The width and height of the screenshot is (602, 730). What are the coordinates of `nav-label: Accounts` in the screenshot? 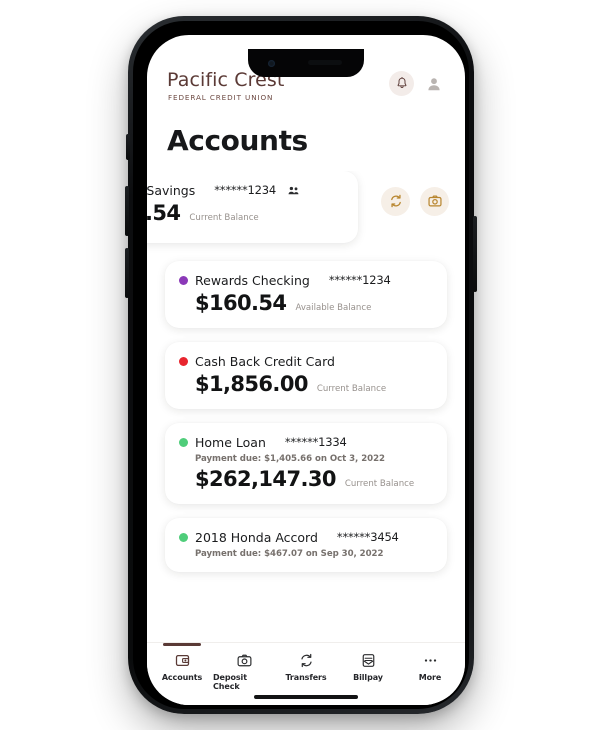 It's located at (182, 677).